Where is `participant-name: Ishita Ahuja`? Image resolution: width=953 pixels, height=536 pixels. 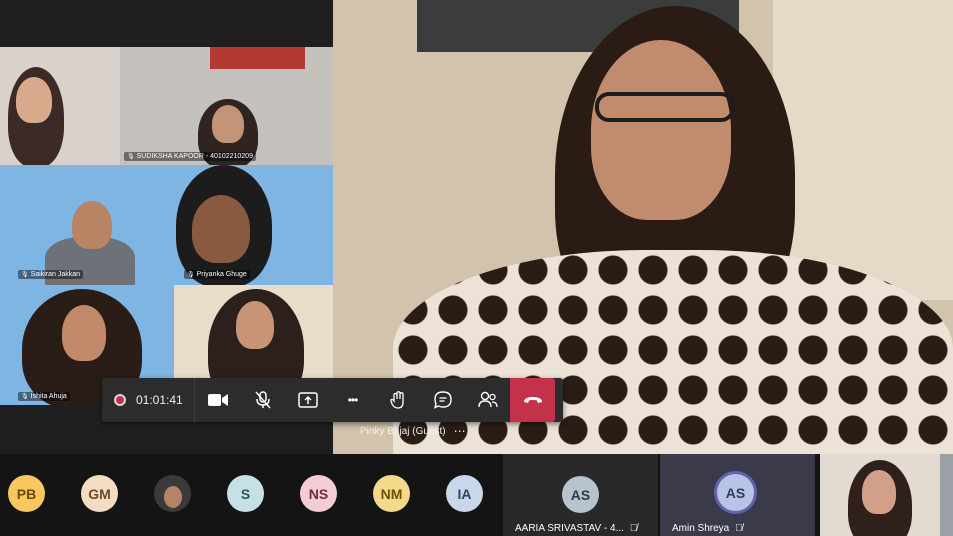 participant-name: Ishita Ahuja is located at coordinates (44, 396).